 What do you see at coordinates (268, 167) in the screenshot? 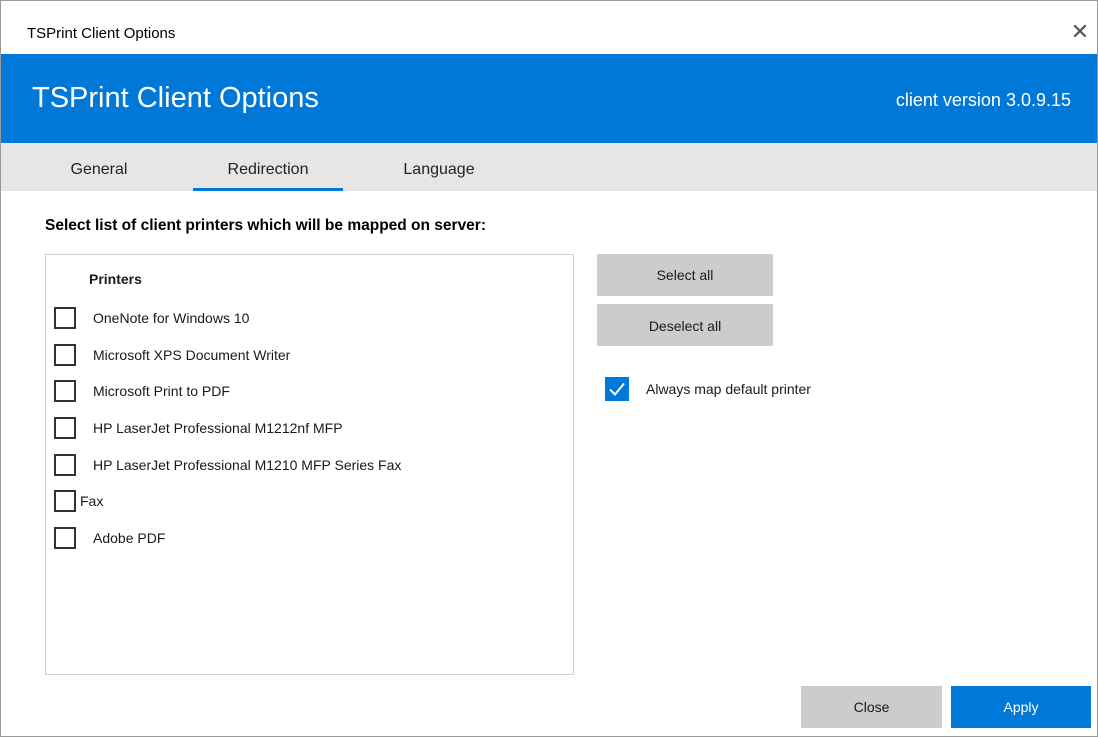
I see `tab-redirection: Redirection` at bounding box center [268, 167].